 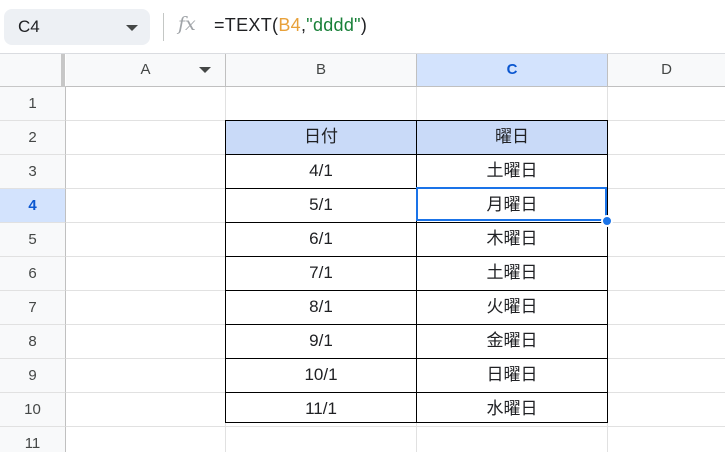 I want to click on gridline, so click(x=395, y=426).